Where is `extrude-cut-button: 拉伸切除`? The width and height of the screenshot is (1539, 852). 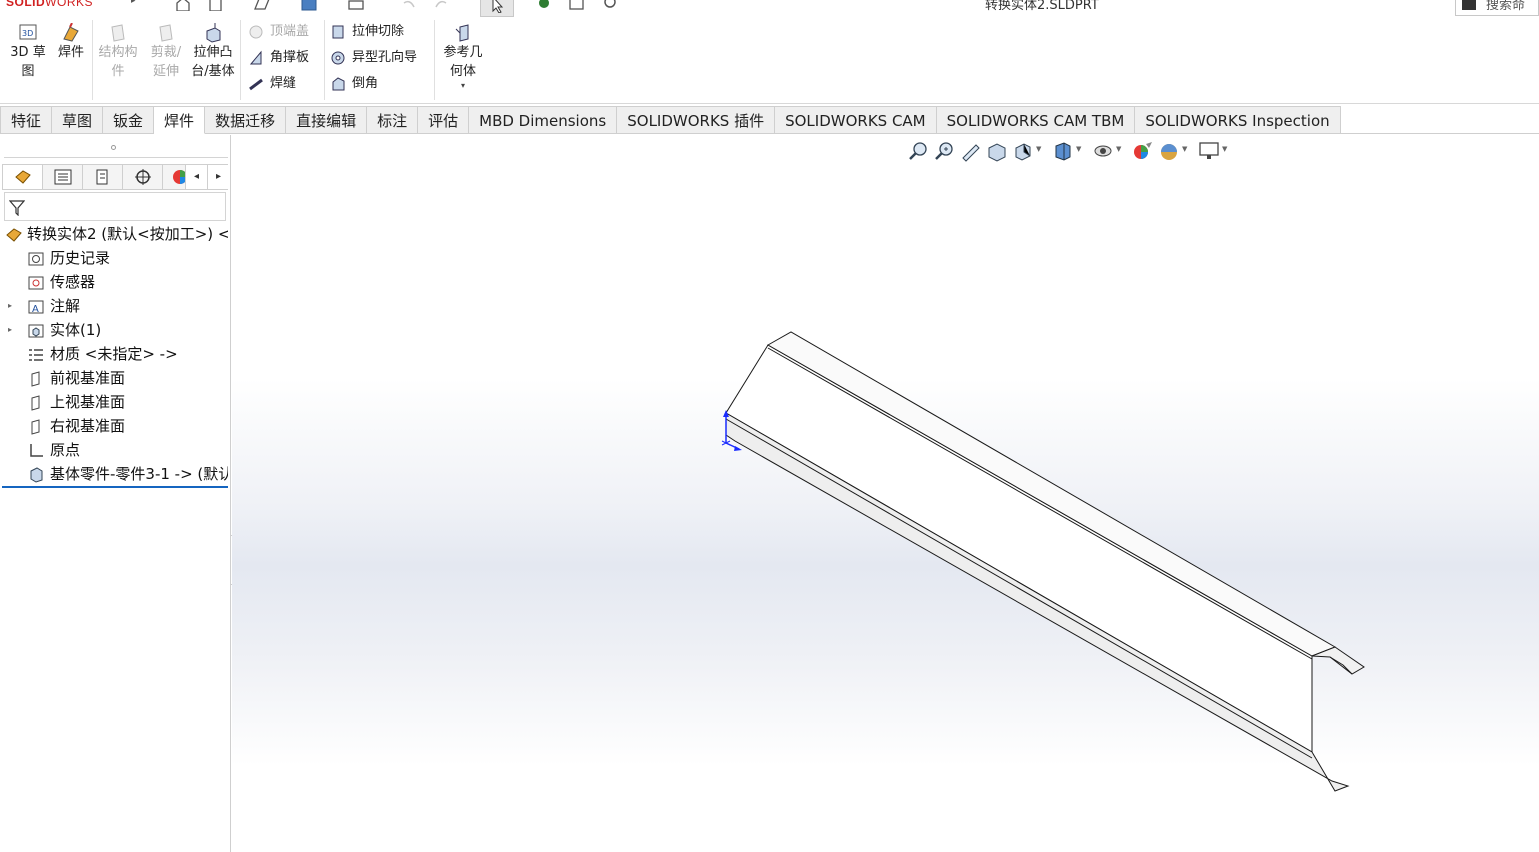 extrude-cut-button: 拉伸切除 is located at coordinates (366, 32).